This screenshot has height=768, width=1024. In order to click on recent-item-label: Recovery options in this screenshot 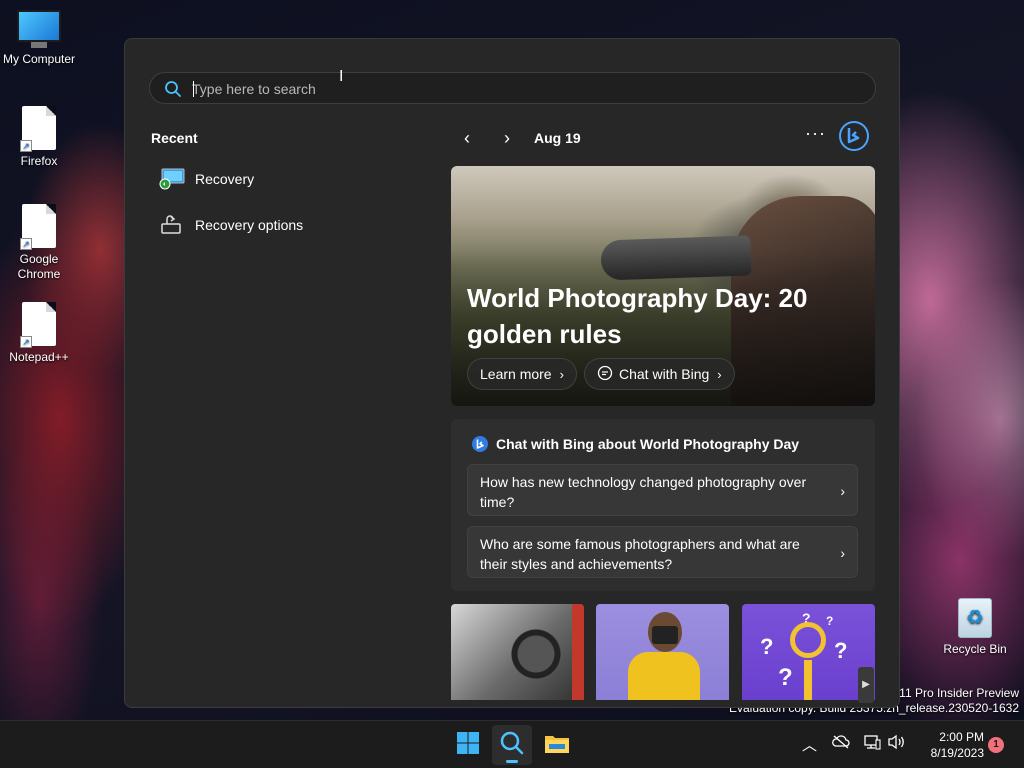, I will do `click(249, 225)`.